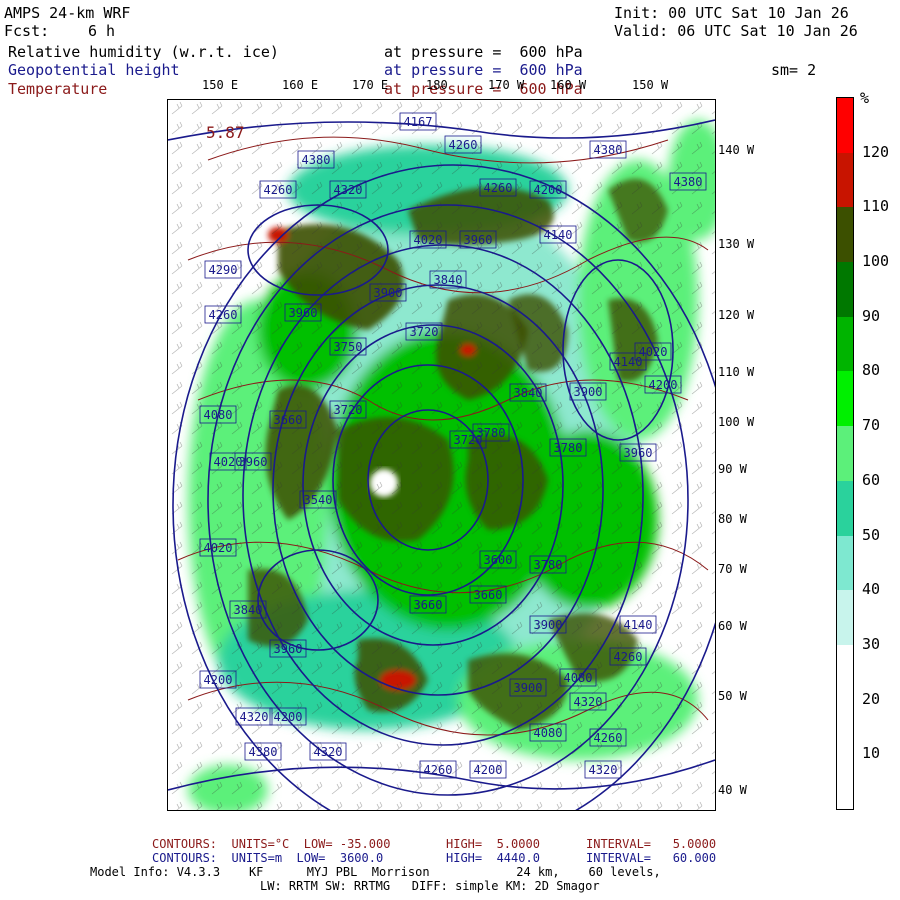 The image size is (900, 900). I want to click on lat-label-90w: 90 W, so click(732, 469).